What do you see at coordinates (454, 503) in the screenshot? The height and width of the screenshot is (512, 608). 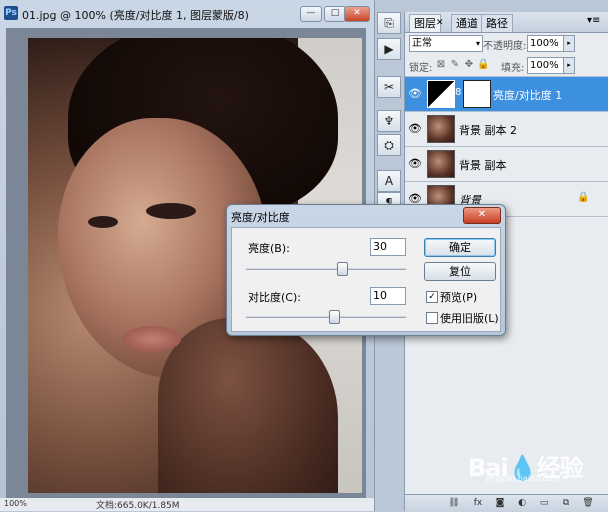 I see `link-layers-icon: ⛓` at bounding box center [454, 503].